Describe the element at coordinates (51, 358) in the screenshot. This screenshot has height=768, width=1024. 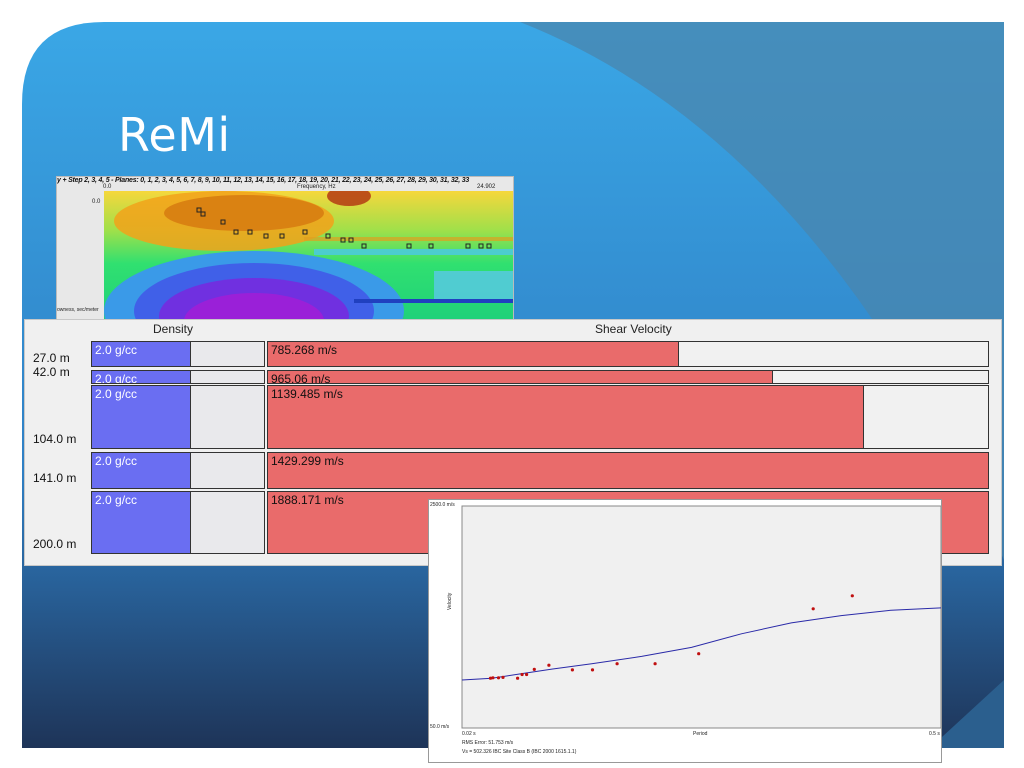
I see `layer-depth-1: 27.0 m` at that location.